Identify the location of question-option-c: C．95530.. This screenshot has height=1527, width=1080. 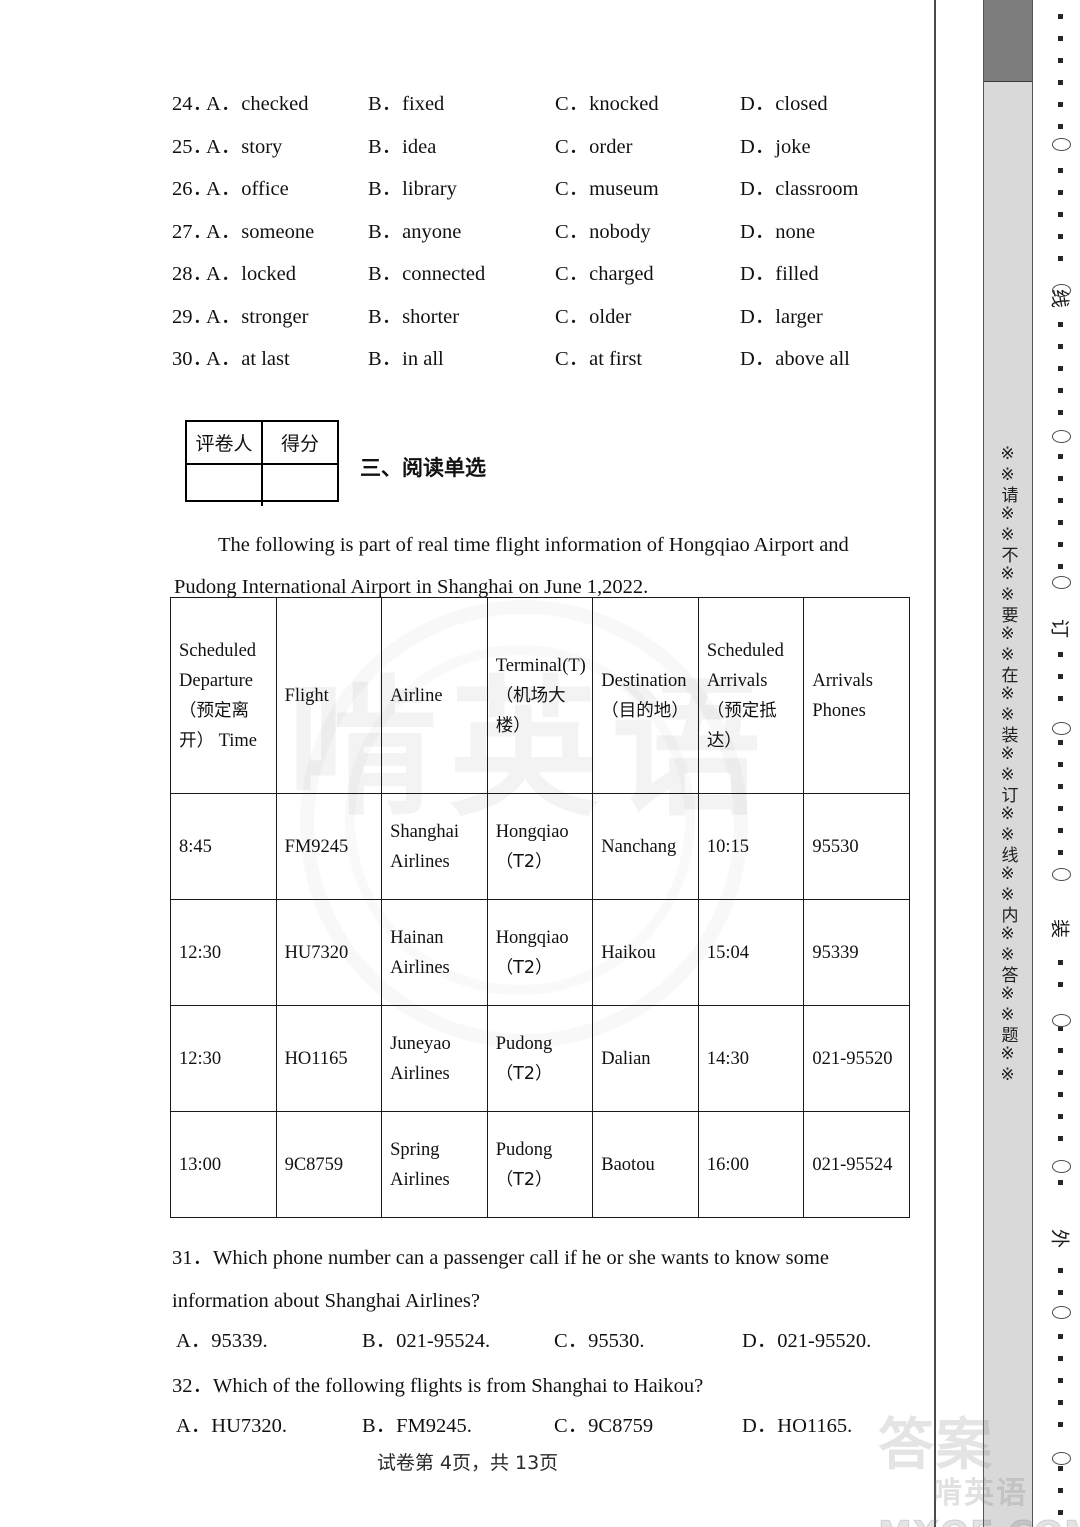
(599, 1338).